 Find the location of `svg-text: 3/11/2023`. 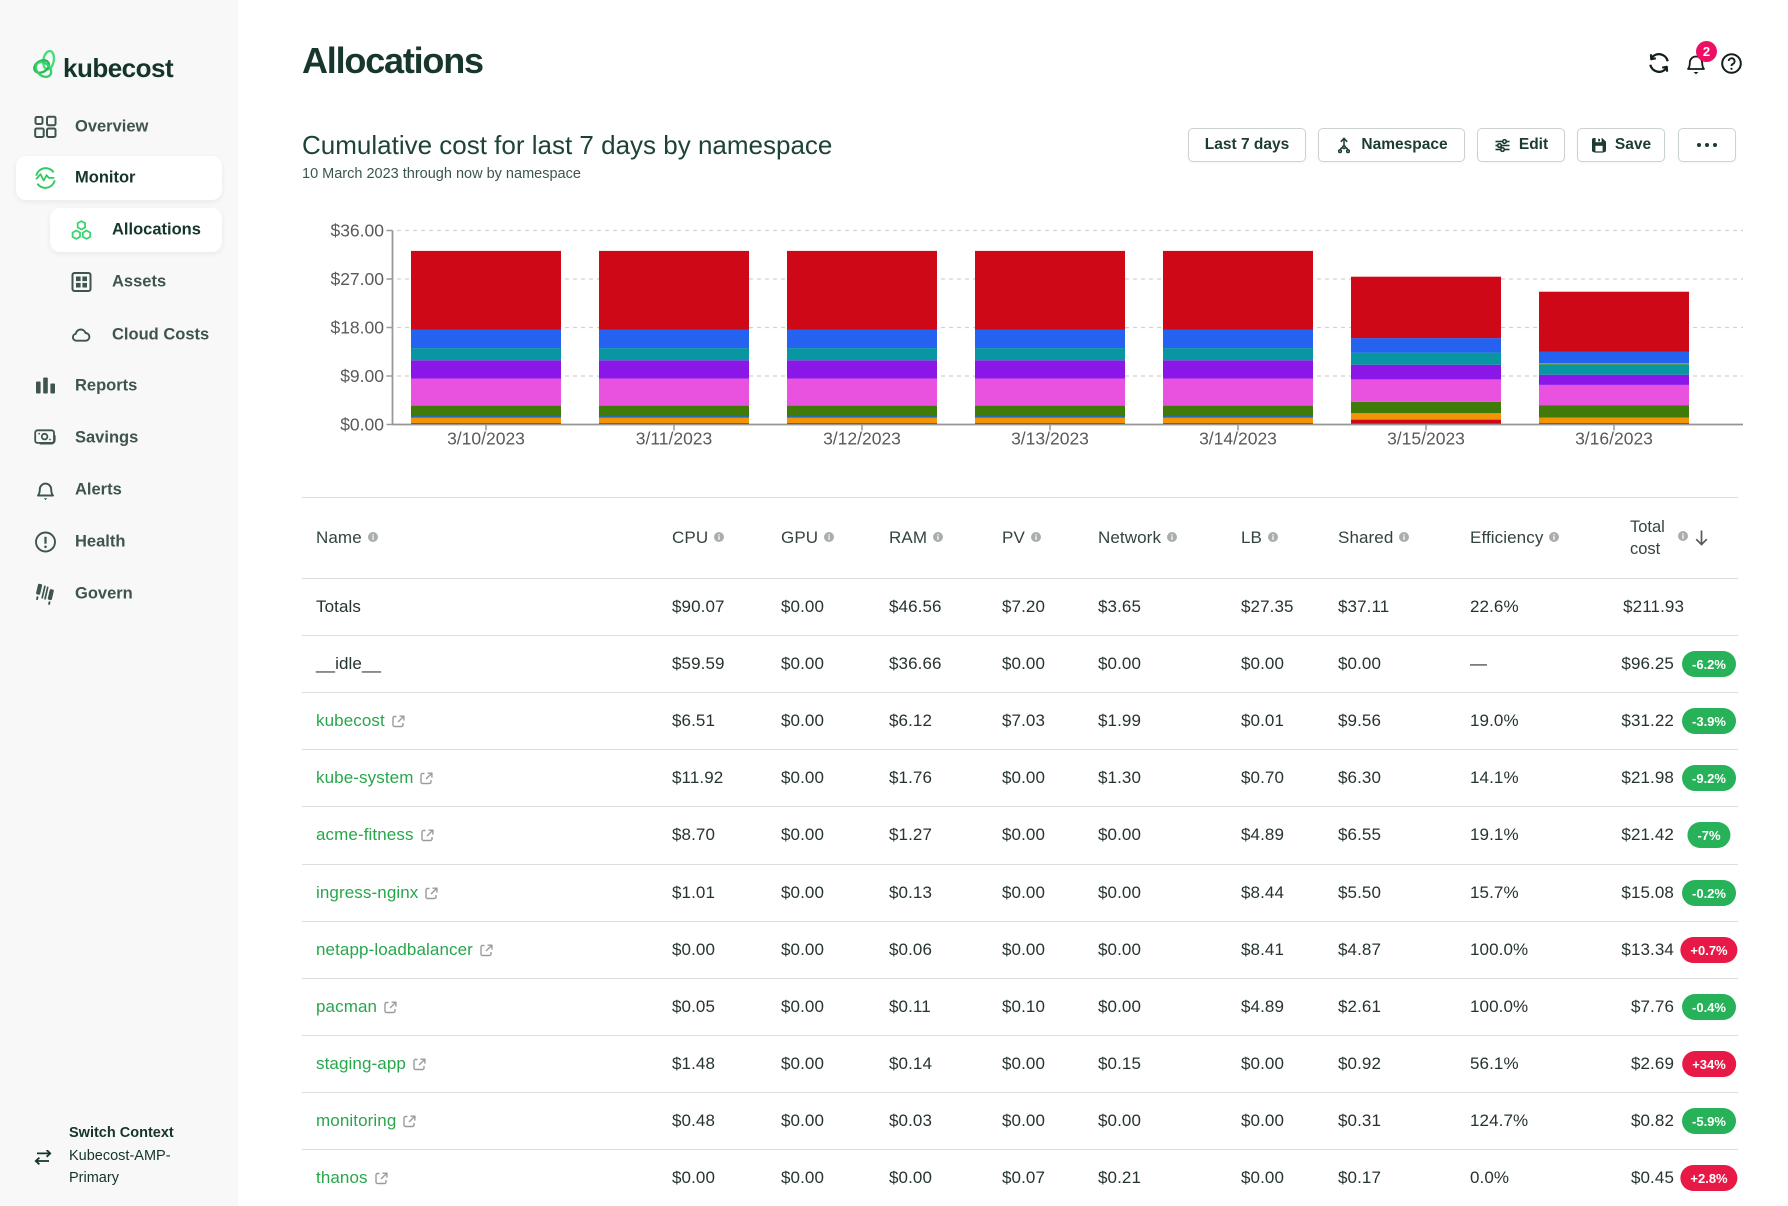

svg-text: 3/11/2023 is located at coordinates (674, 439).